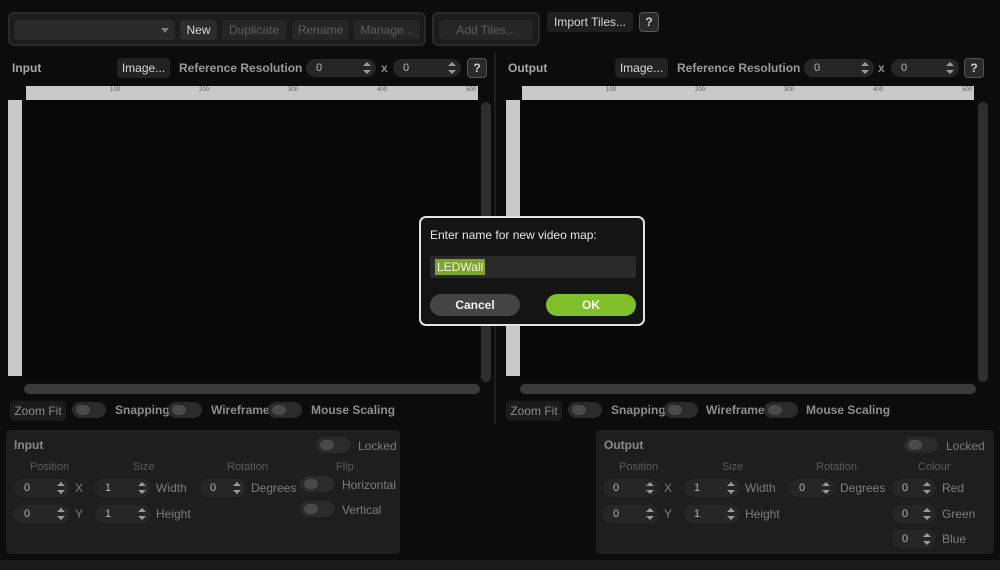  I want to click on output-ref-width-spinner: 0, so click(839, 68).